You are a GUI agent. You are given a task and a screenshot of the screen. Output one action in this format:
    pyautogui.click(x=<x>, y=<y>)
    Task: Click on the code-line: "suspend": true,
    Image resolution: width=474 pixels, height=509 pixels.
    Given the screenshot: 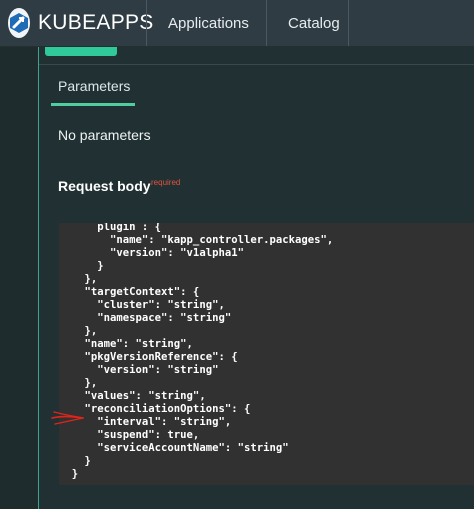 What is the action you would take?
    pyautogui.click(x=129, y=435)
    